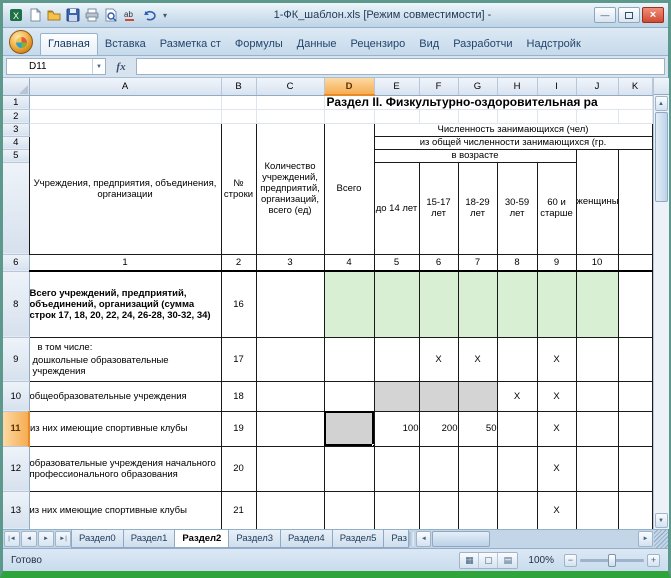 The image size is (671, 578). Describe the element at coordinates (470, 560) in the screenshot. I see `normal-view-button: ▦` at that location.